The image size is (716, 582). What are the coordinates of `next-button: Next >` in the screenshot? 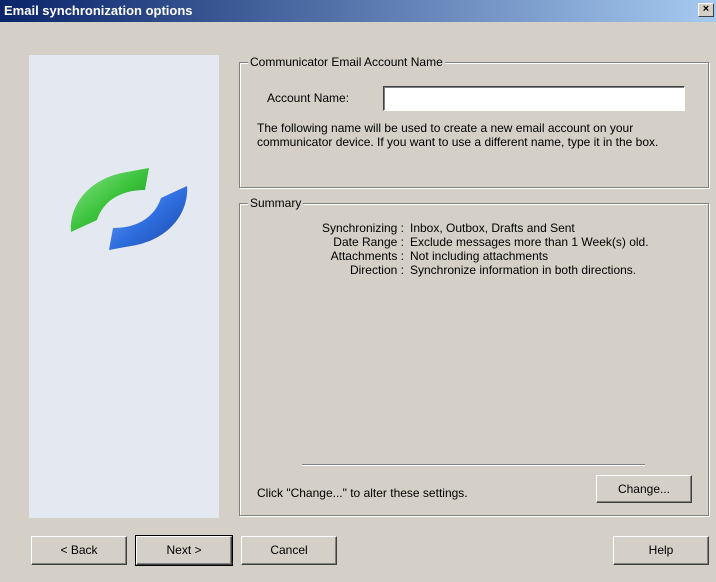 It's located at (184, 550).